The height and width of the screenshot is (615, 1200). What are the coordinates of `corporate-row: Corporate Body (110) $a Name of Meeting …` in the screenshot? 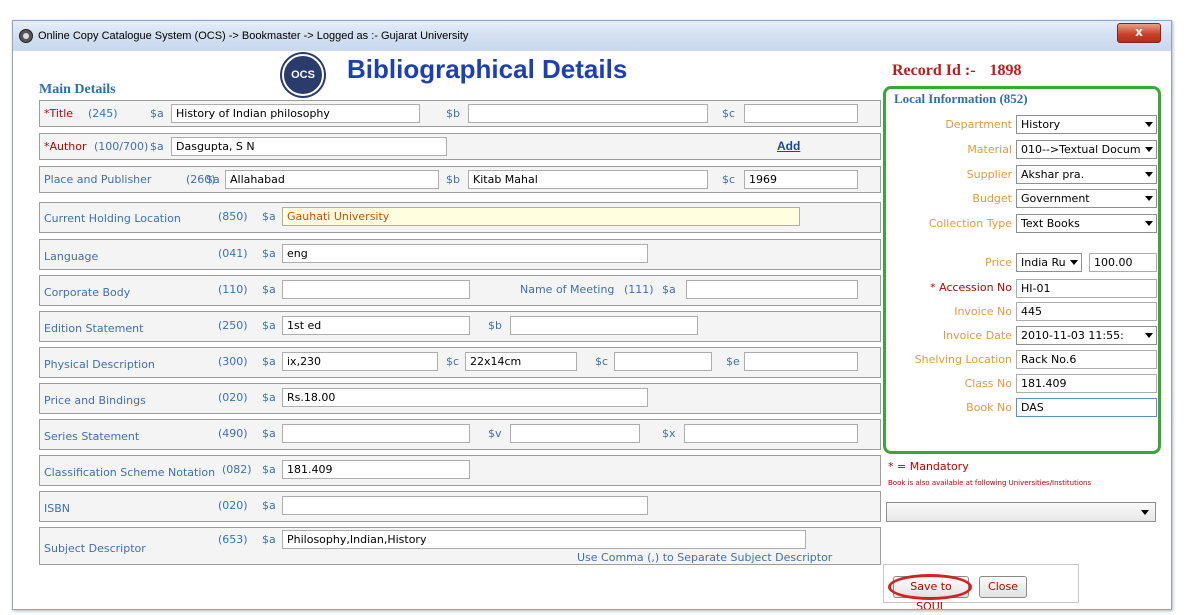 It's located at (460, 290).